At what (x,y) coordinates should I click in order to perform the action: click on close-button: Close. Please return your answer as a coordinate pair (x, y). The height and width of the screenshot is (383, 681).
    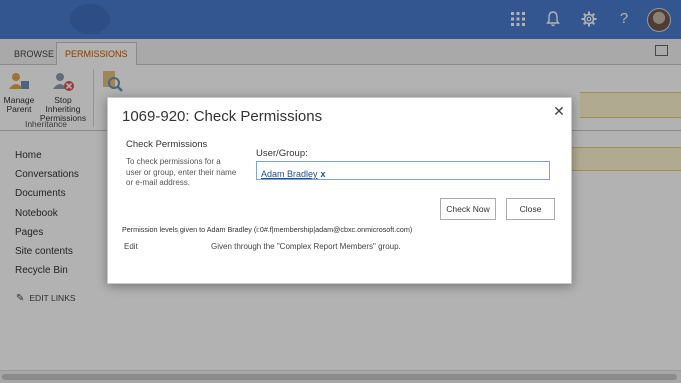
    Looking at the image, I should click on (530, 209).